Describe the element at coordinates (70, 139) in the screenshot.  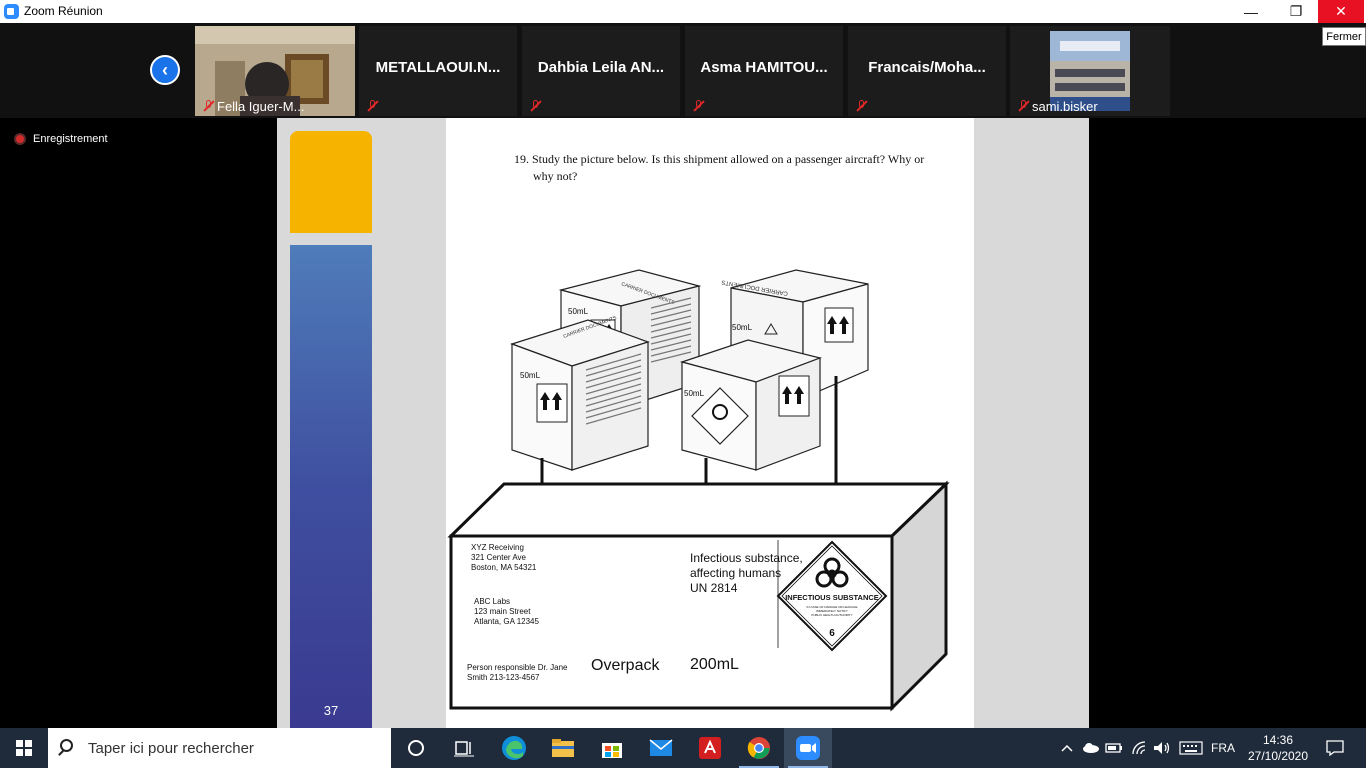
I see `recording-label: Enregistrement` at that location.